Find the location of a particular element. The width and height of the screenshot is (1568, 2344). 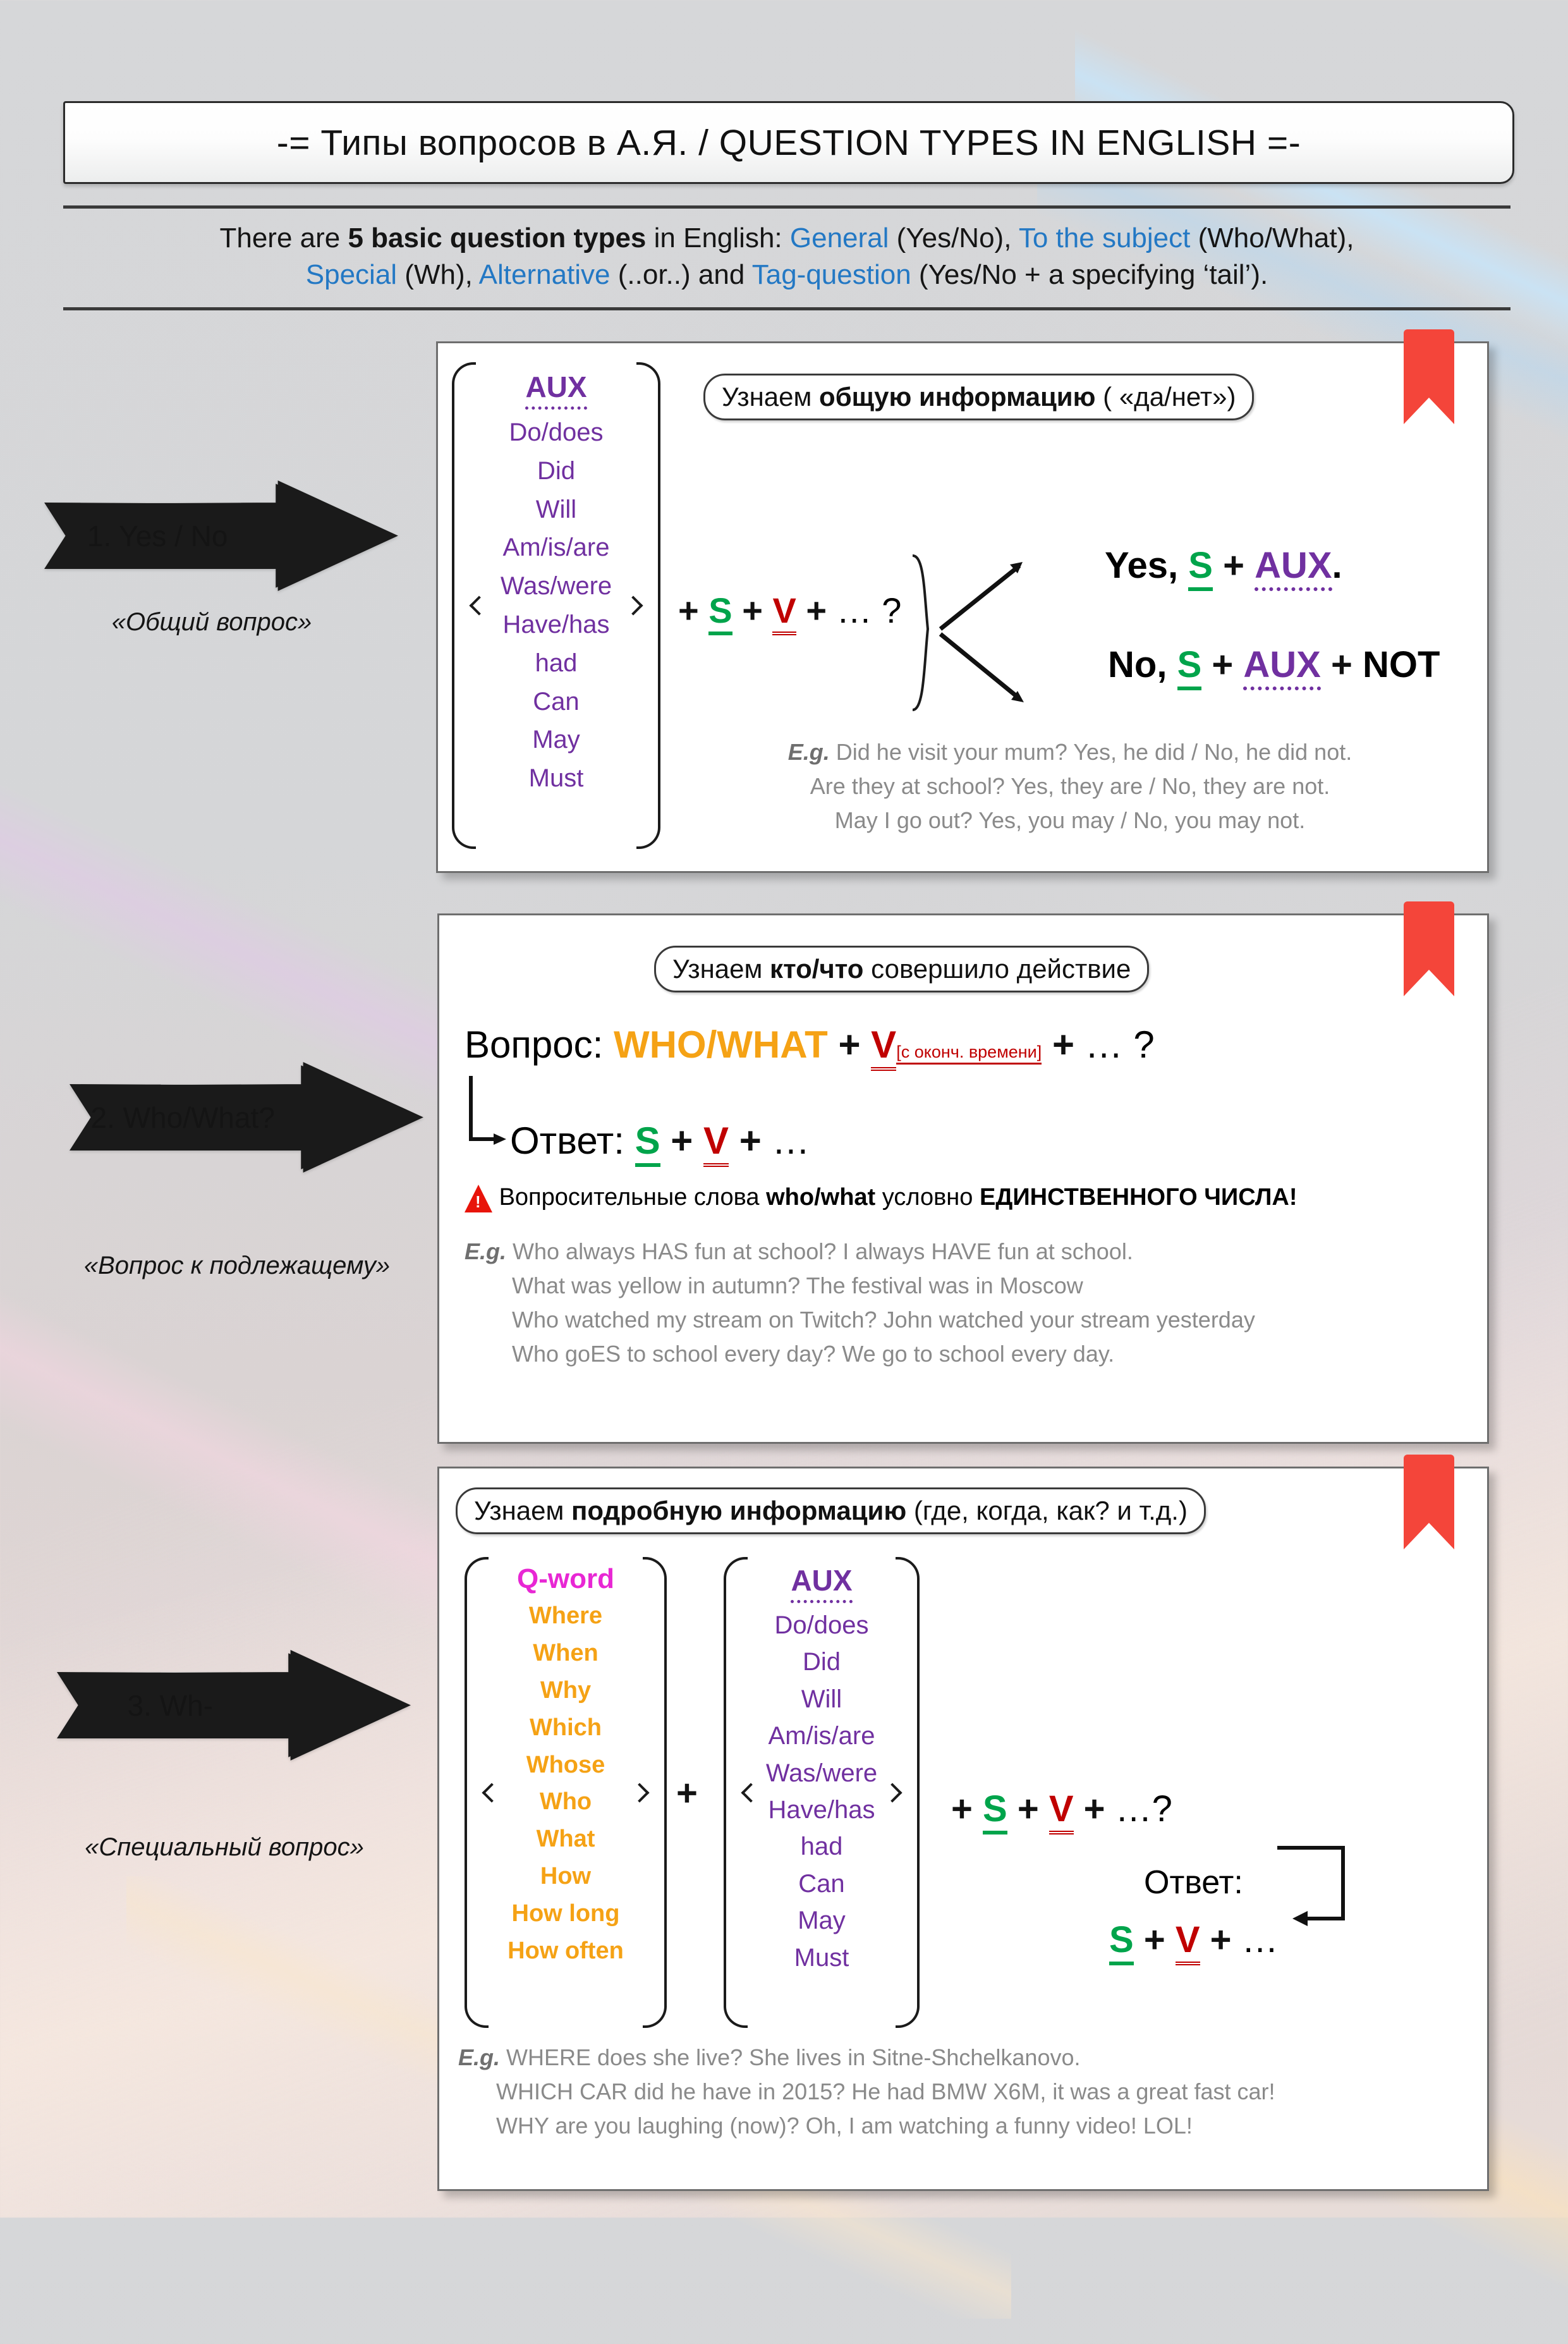

section-3-arrow-block: 3. Wh- «Специальный вопрос» is located at coordinates (246, 1757).